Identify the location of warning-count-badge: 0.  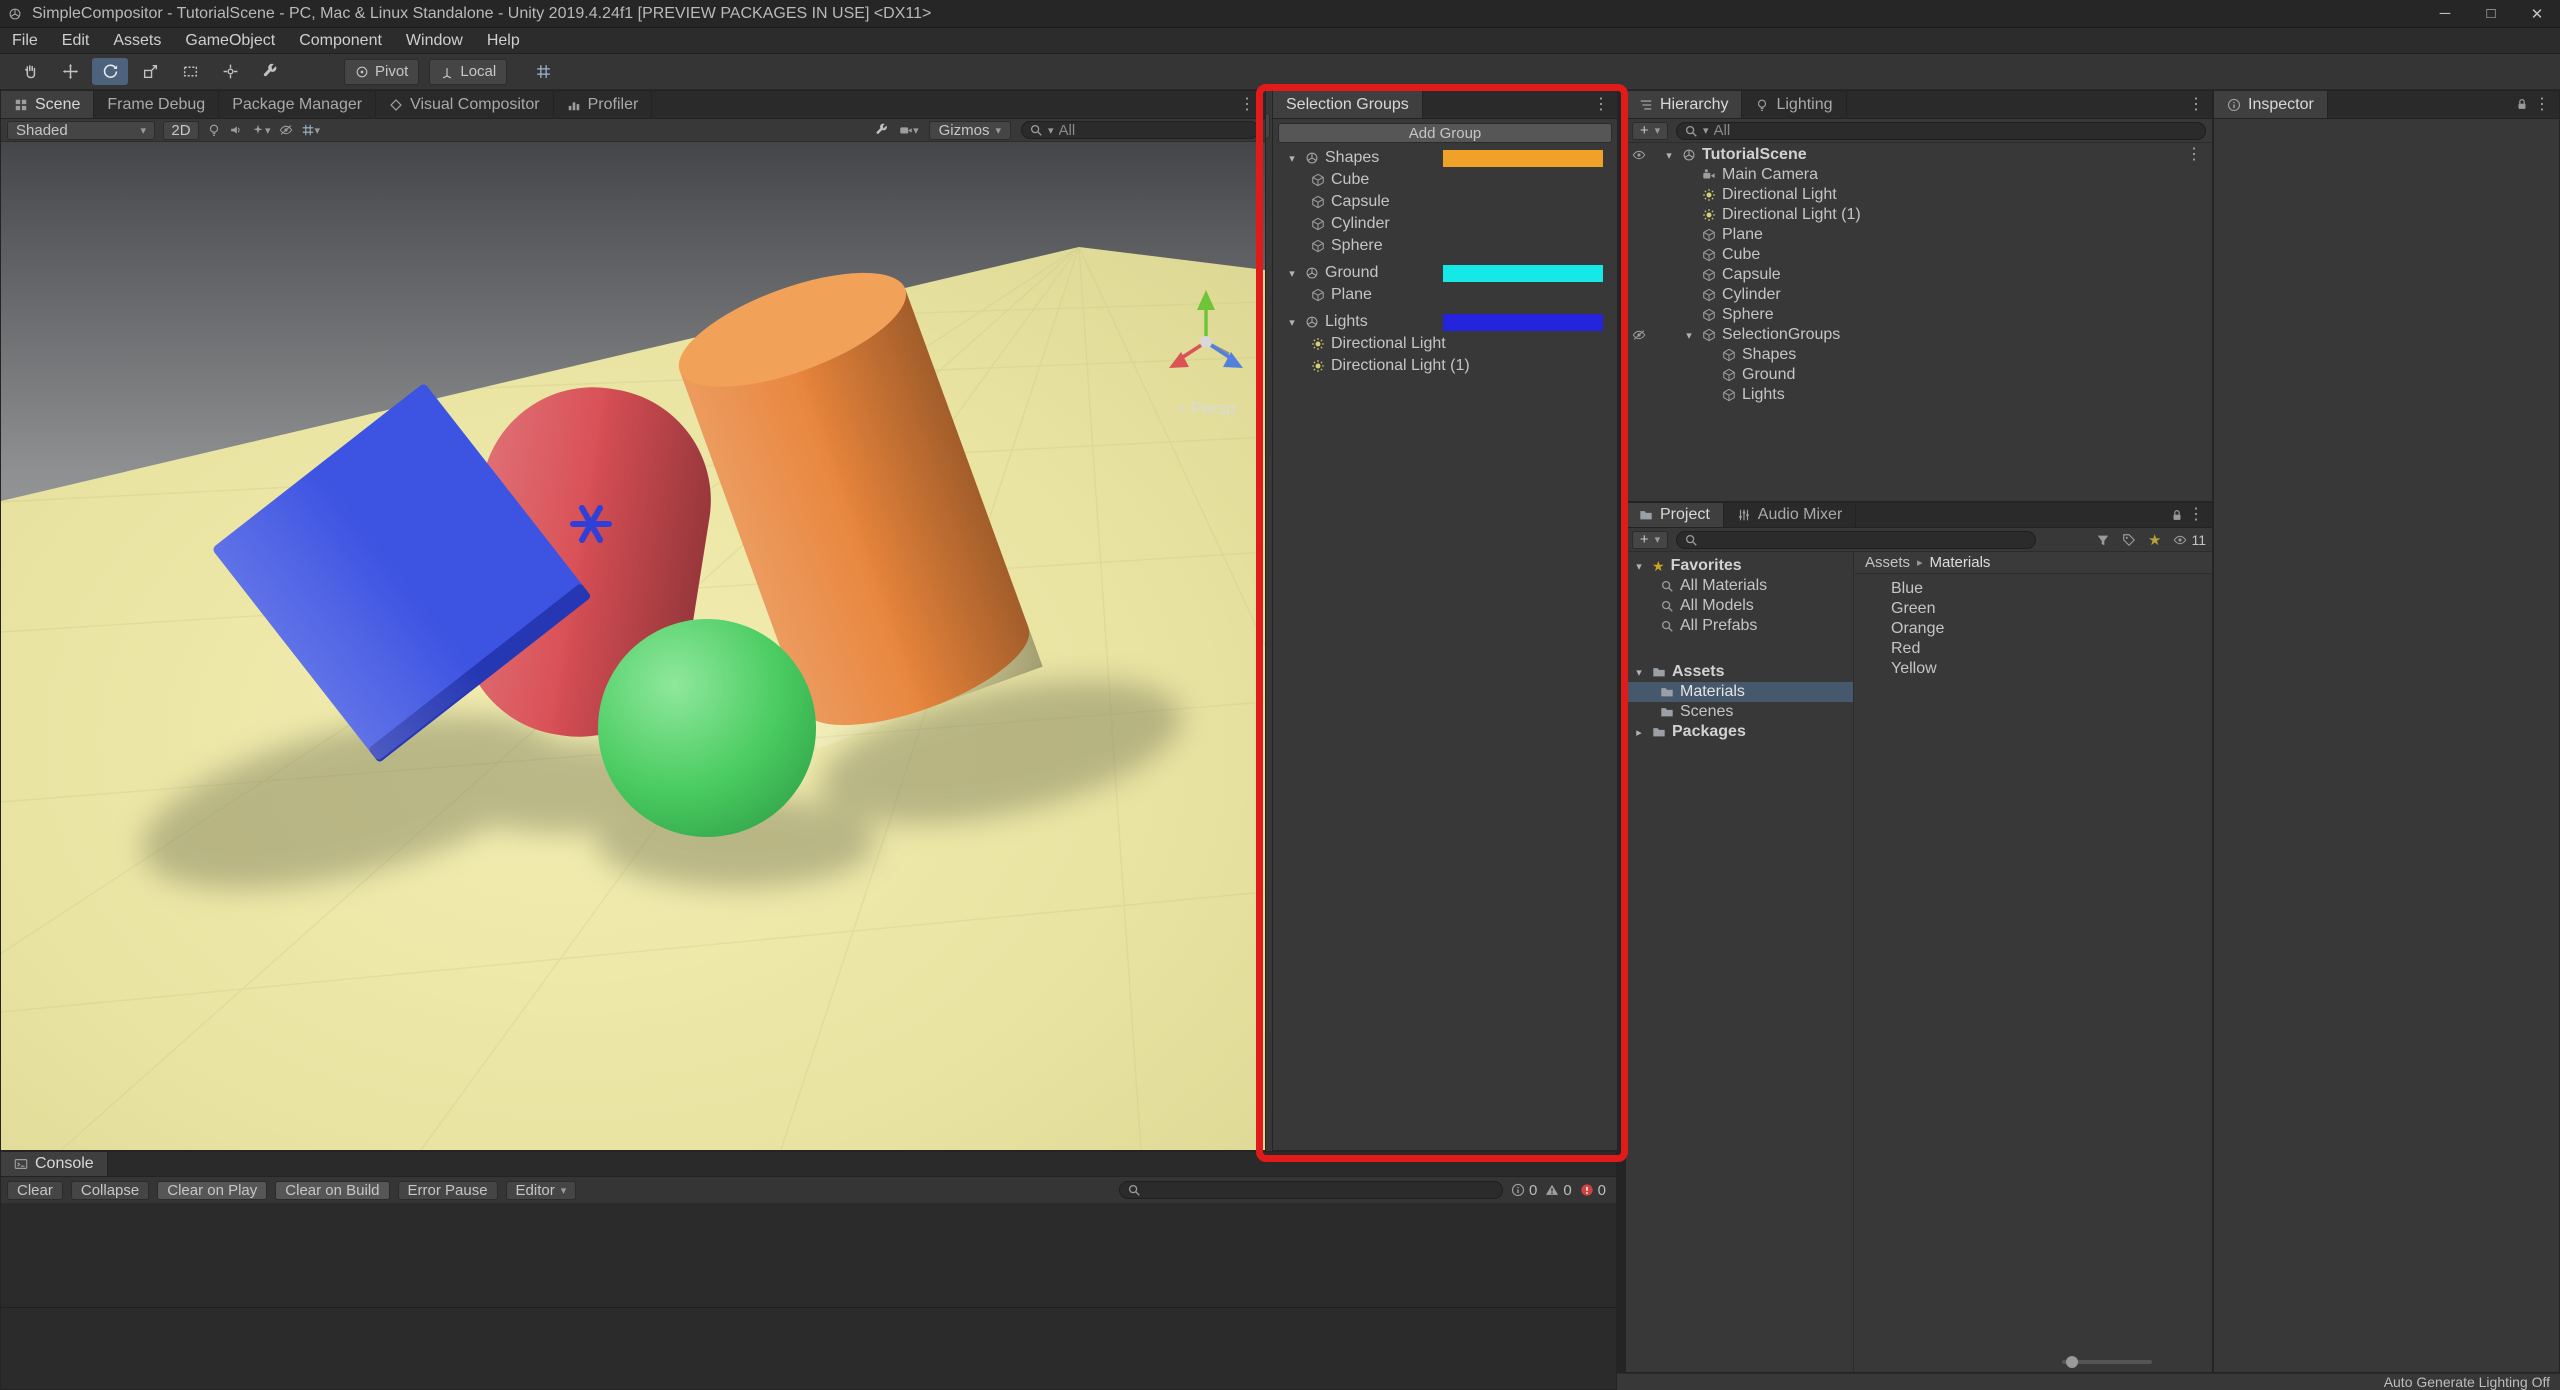
(1558, 1190).